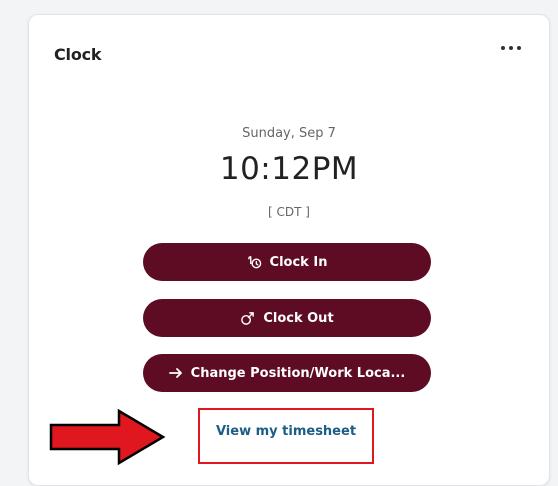 The width and height of the screenshot is (558, 486). What do you see at coordinates (107, 437) in the screenshot?
I see `annotation-arrow-icon` at bounding box center [107, 437].